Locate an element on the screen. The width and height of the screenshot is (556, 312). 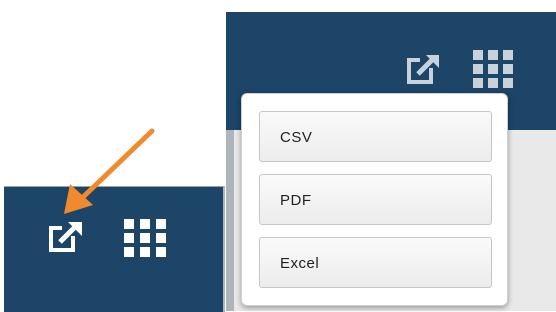
annotation-arrow-icon is located at coordinates (109, 171).